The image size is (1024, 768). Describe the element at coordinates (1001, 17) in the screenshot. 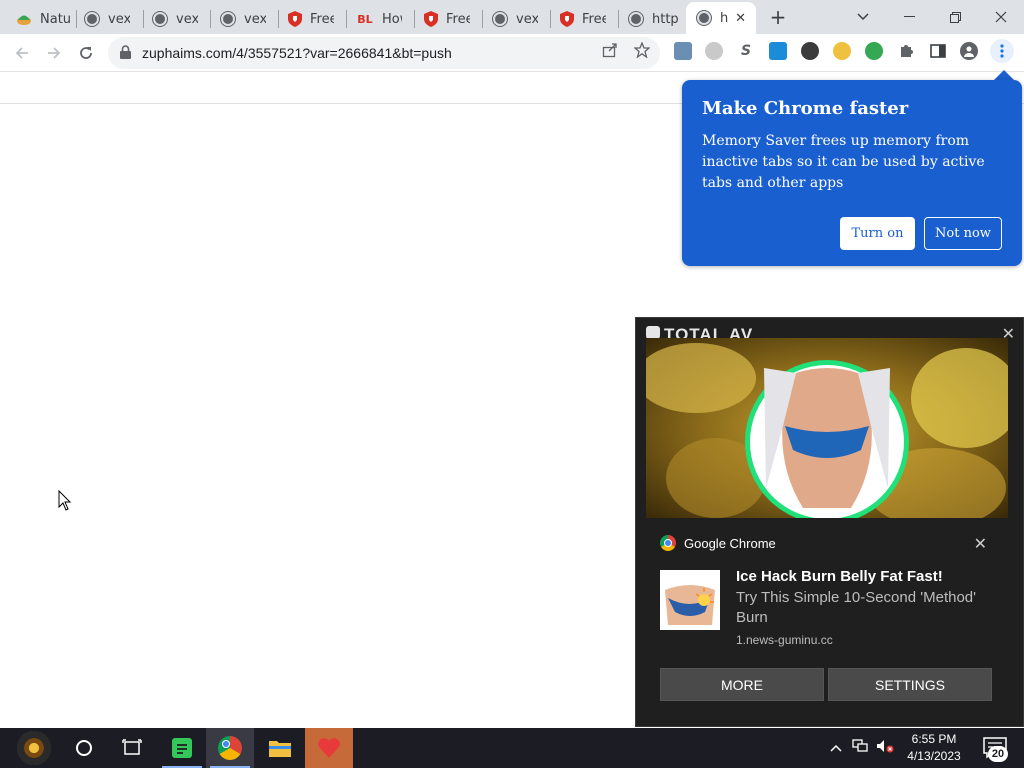

I see `close-window-button` at that location.